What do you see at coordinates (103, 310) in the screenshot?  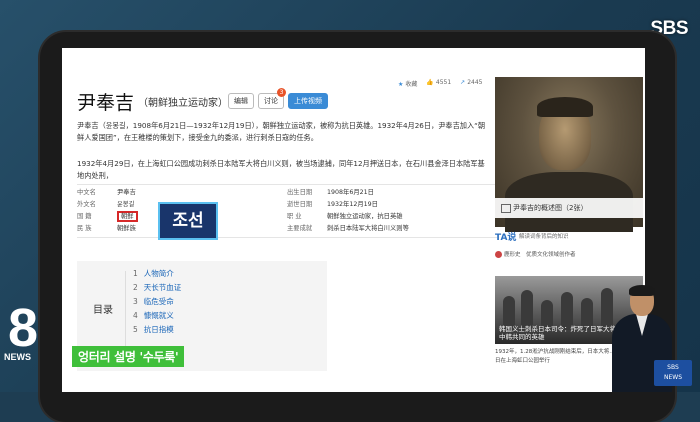 I see `toc-label: 目录` at bounding box center [103, 310].